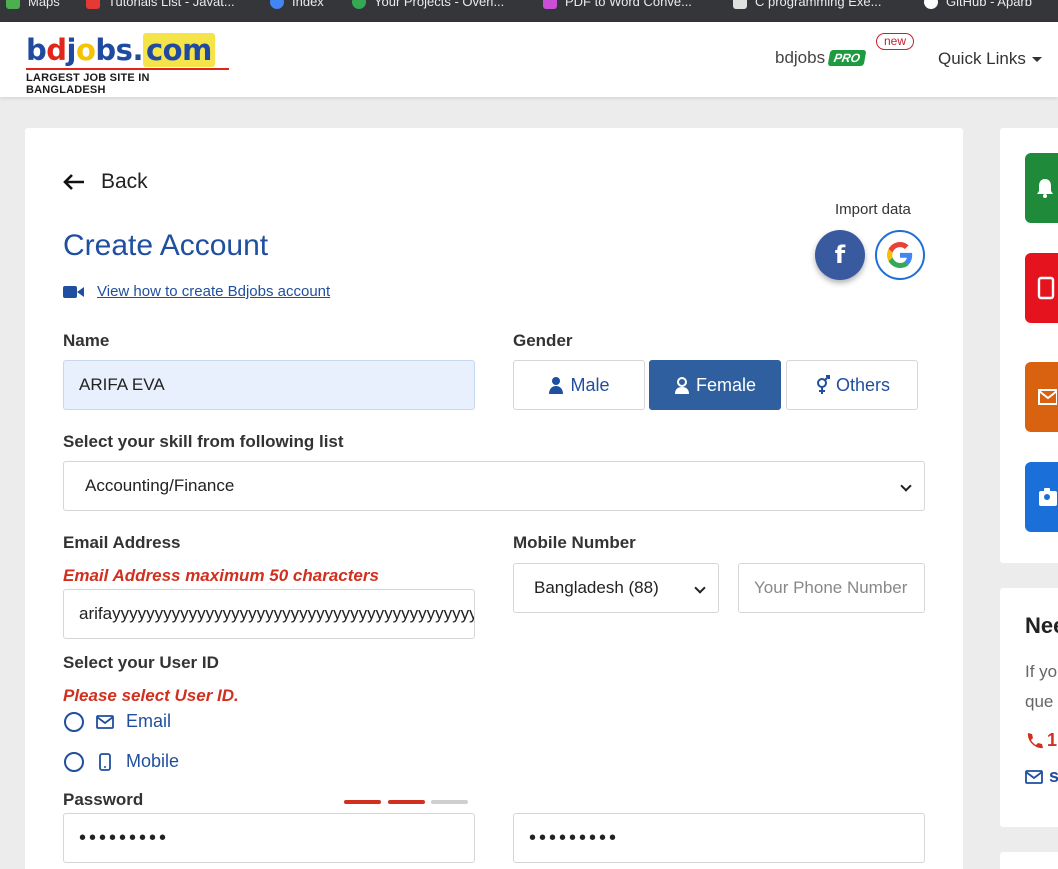 The image size is (1058, 869). What do you see at coordinates (277, 4) in the screenshot?
I see `index-icon` at bounding box center [277, 4].